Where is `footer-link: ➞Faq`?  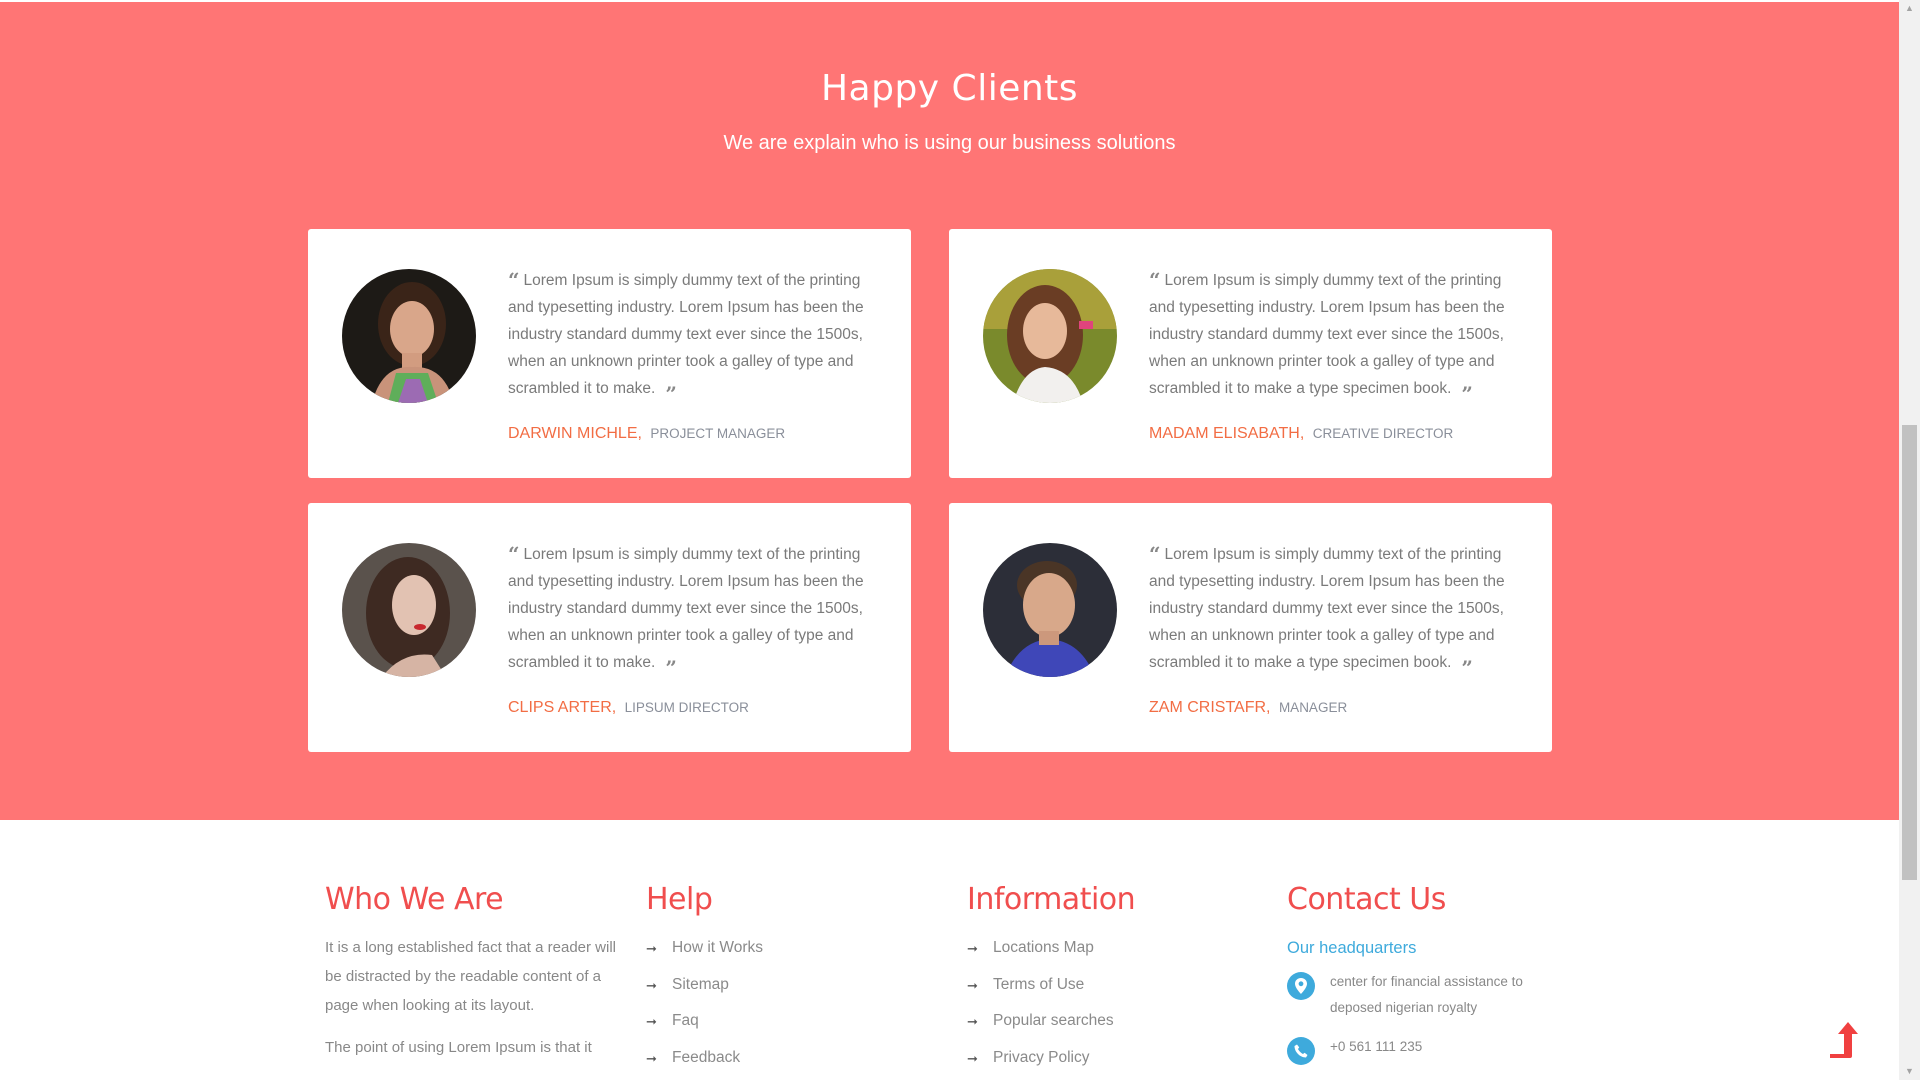
footer-link: ➞Faq is located at coordinates (704, 1030).